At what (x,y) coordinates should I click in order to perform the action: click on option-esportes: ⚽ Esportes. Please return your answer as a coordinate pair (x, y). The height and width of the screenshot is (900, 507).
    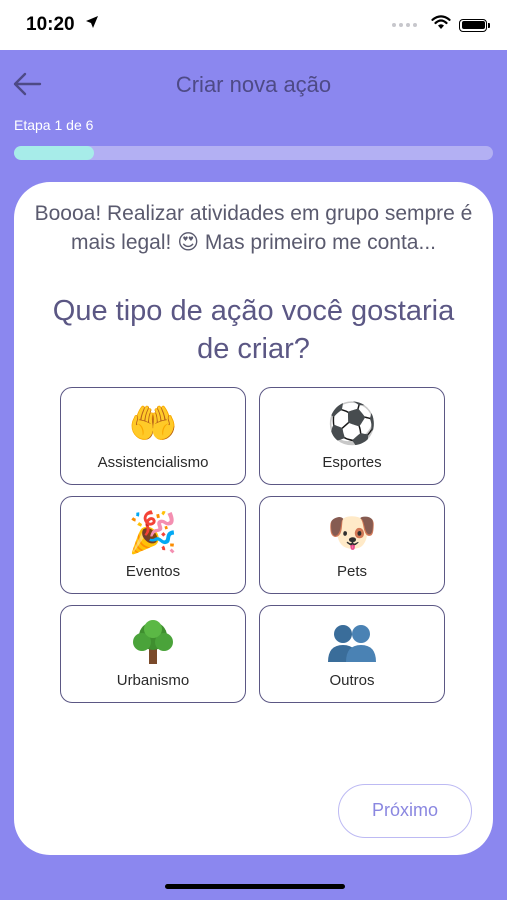
    Looking at the image, I should click on (352, 436).